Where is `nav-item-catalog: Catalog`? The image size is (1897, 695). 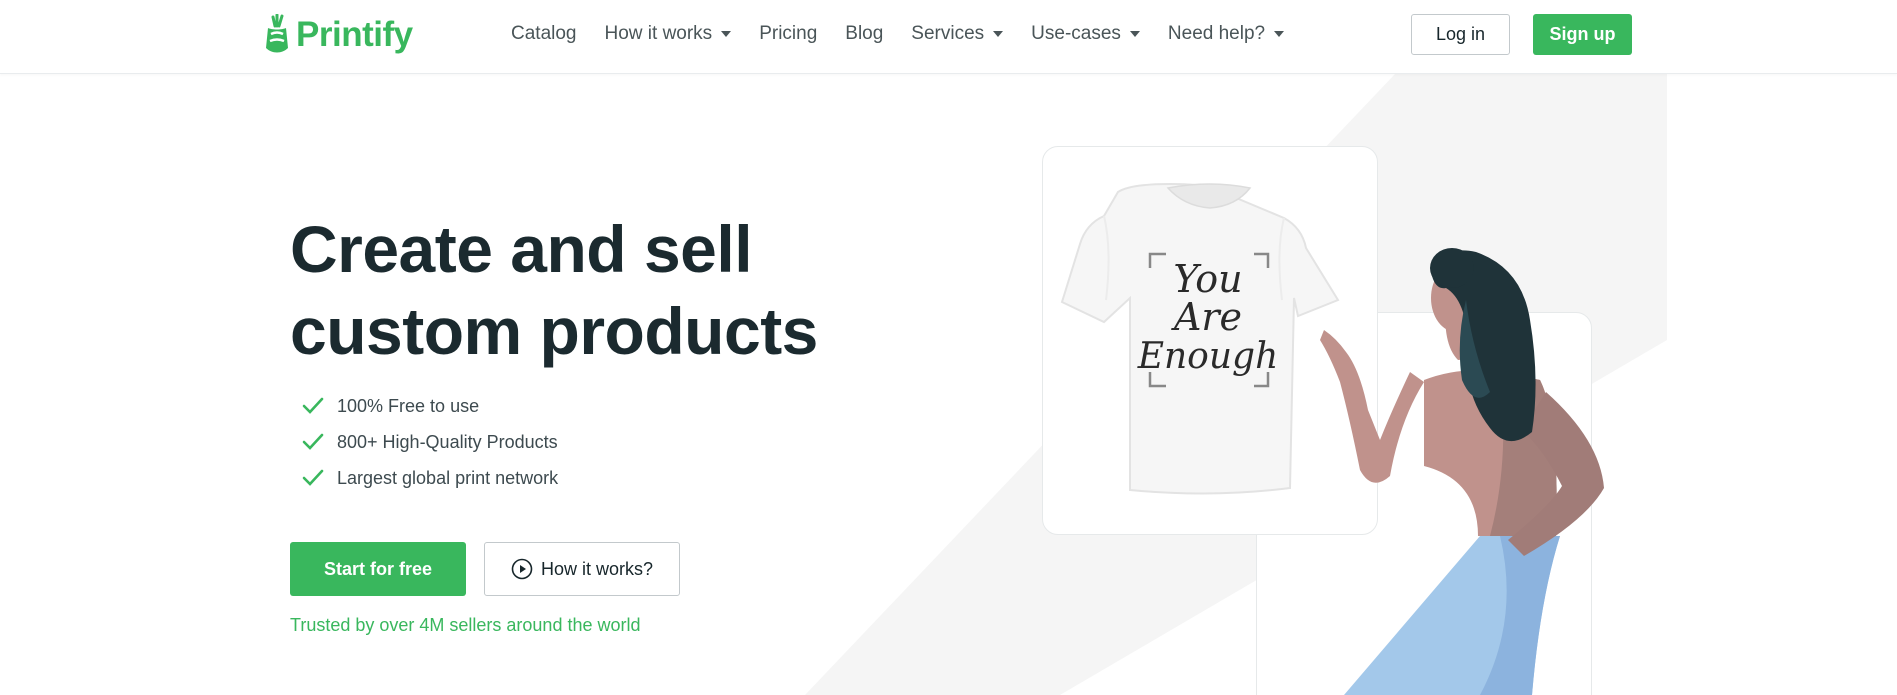 nav-item-catalog: Catalog is located at coordinates (544, 34).